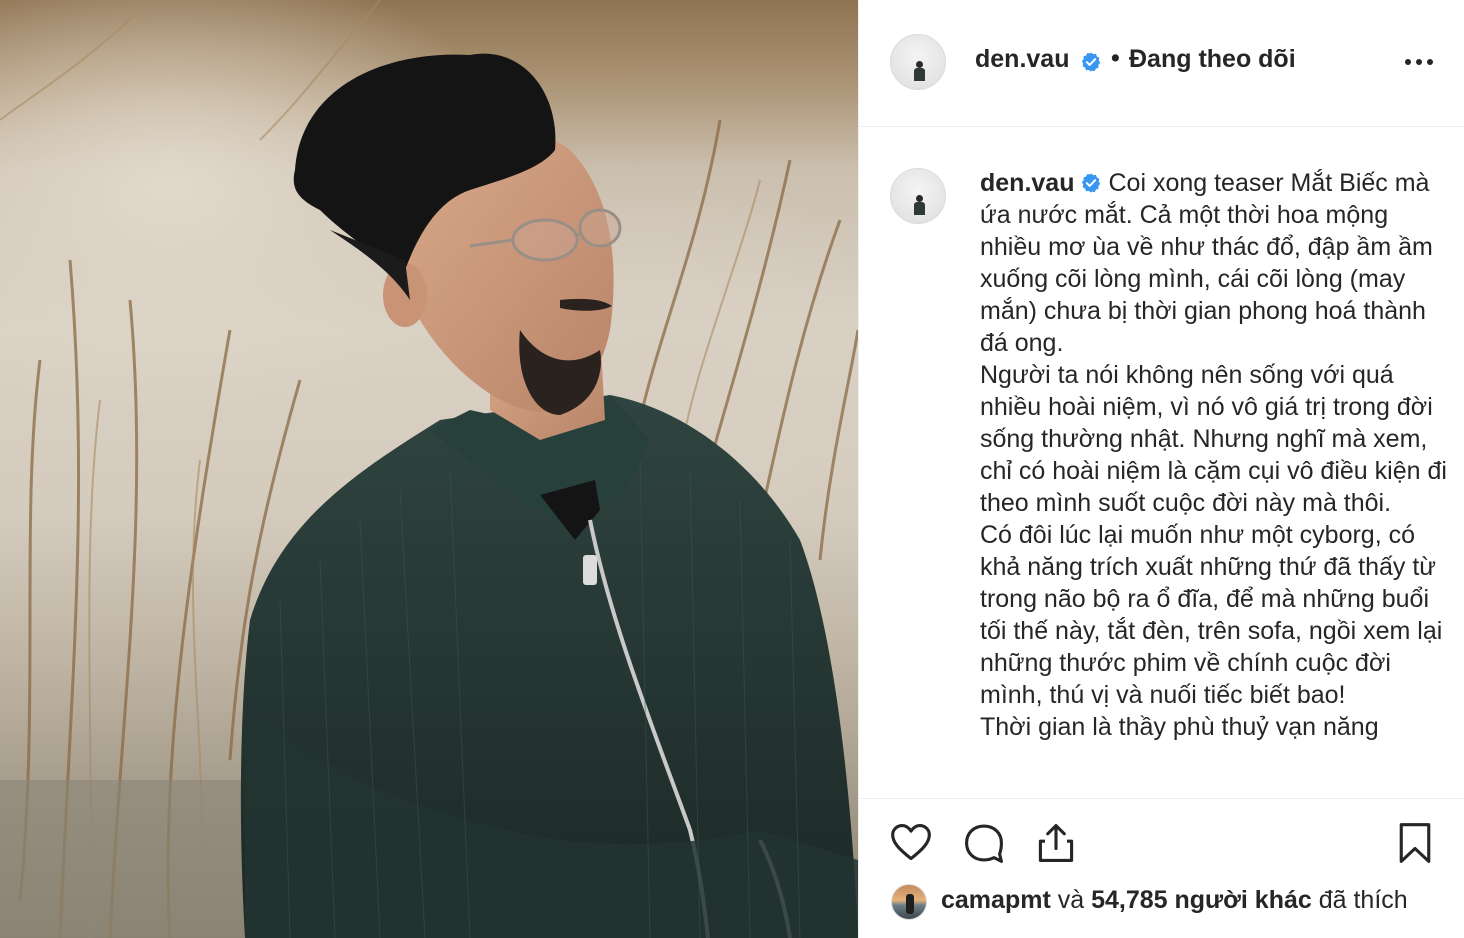 This screenshot has width=1464, height=938. Describe the element at coordinates (911, 843) in the screenshot. I see `heart-icon` at that location.